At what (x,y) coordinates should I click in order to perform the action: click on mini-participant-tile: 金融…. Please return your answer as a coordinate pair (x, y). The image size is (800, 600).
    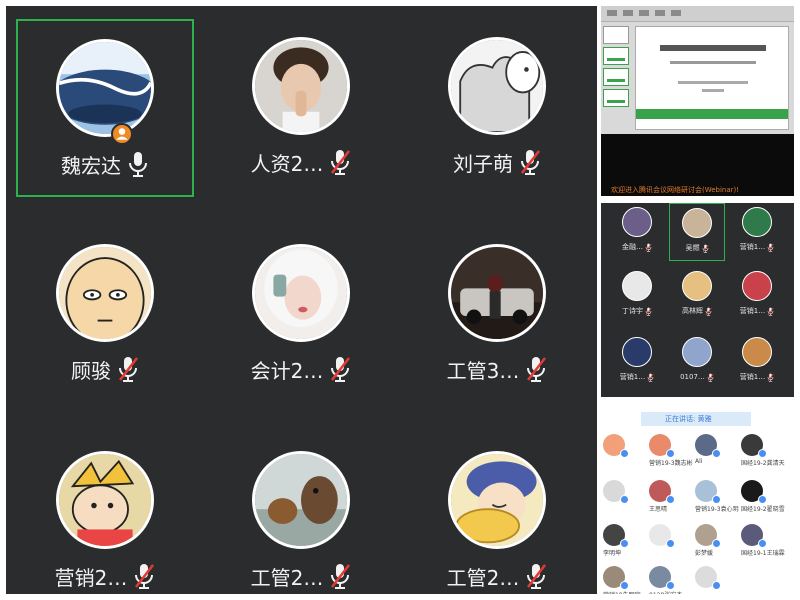
    Looking at the image, I should click on (637, 232).